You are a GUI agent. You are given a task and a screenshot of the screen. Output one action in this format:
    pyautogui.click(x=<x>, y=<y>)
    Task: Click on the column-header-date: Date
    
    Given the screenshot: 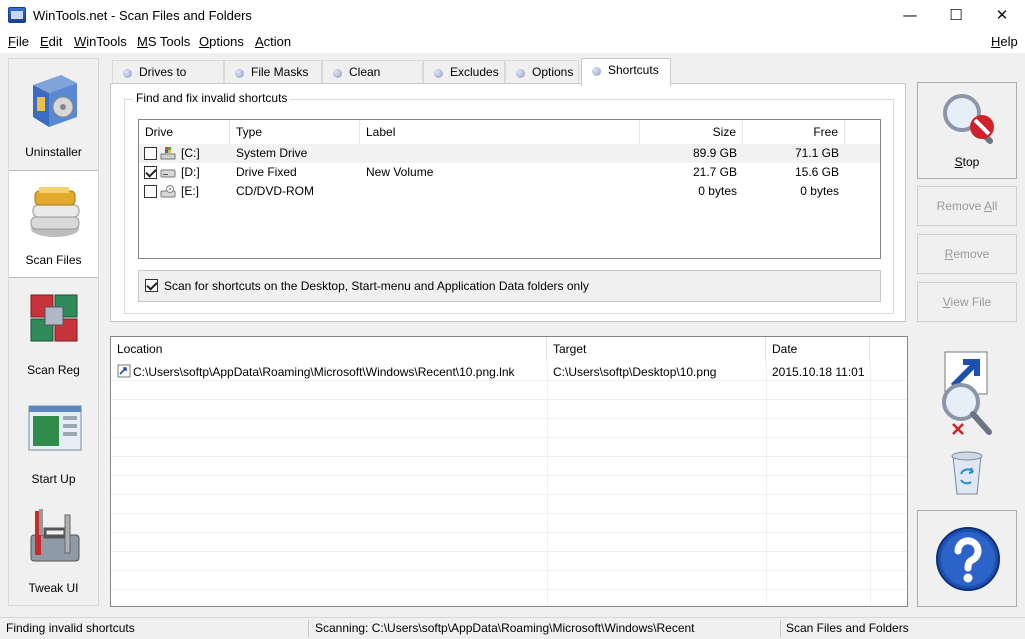 What is the action you would take?
    pyautogui.click(x=818, y=349)
    